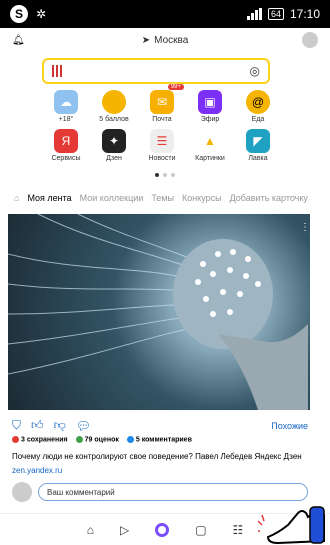  I want to click on service-label: 5 баллов, so click(114, 119).